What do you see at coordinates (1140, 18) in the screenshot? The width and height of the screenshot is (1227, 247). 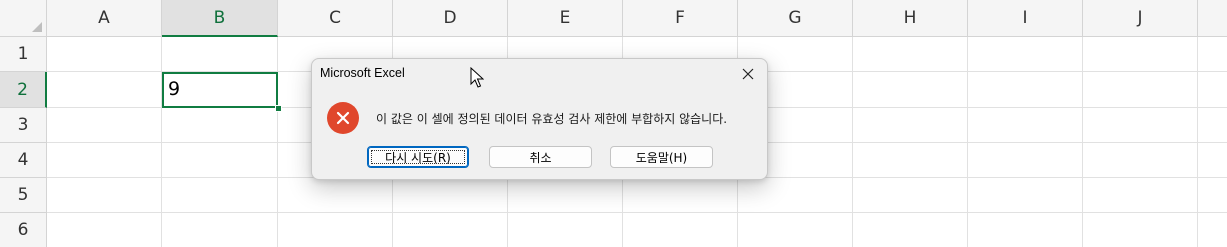 I see `column-header-j: J` at bounding box center [1140, 18].